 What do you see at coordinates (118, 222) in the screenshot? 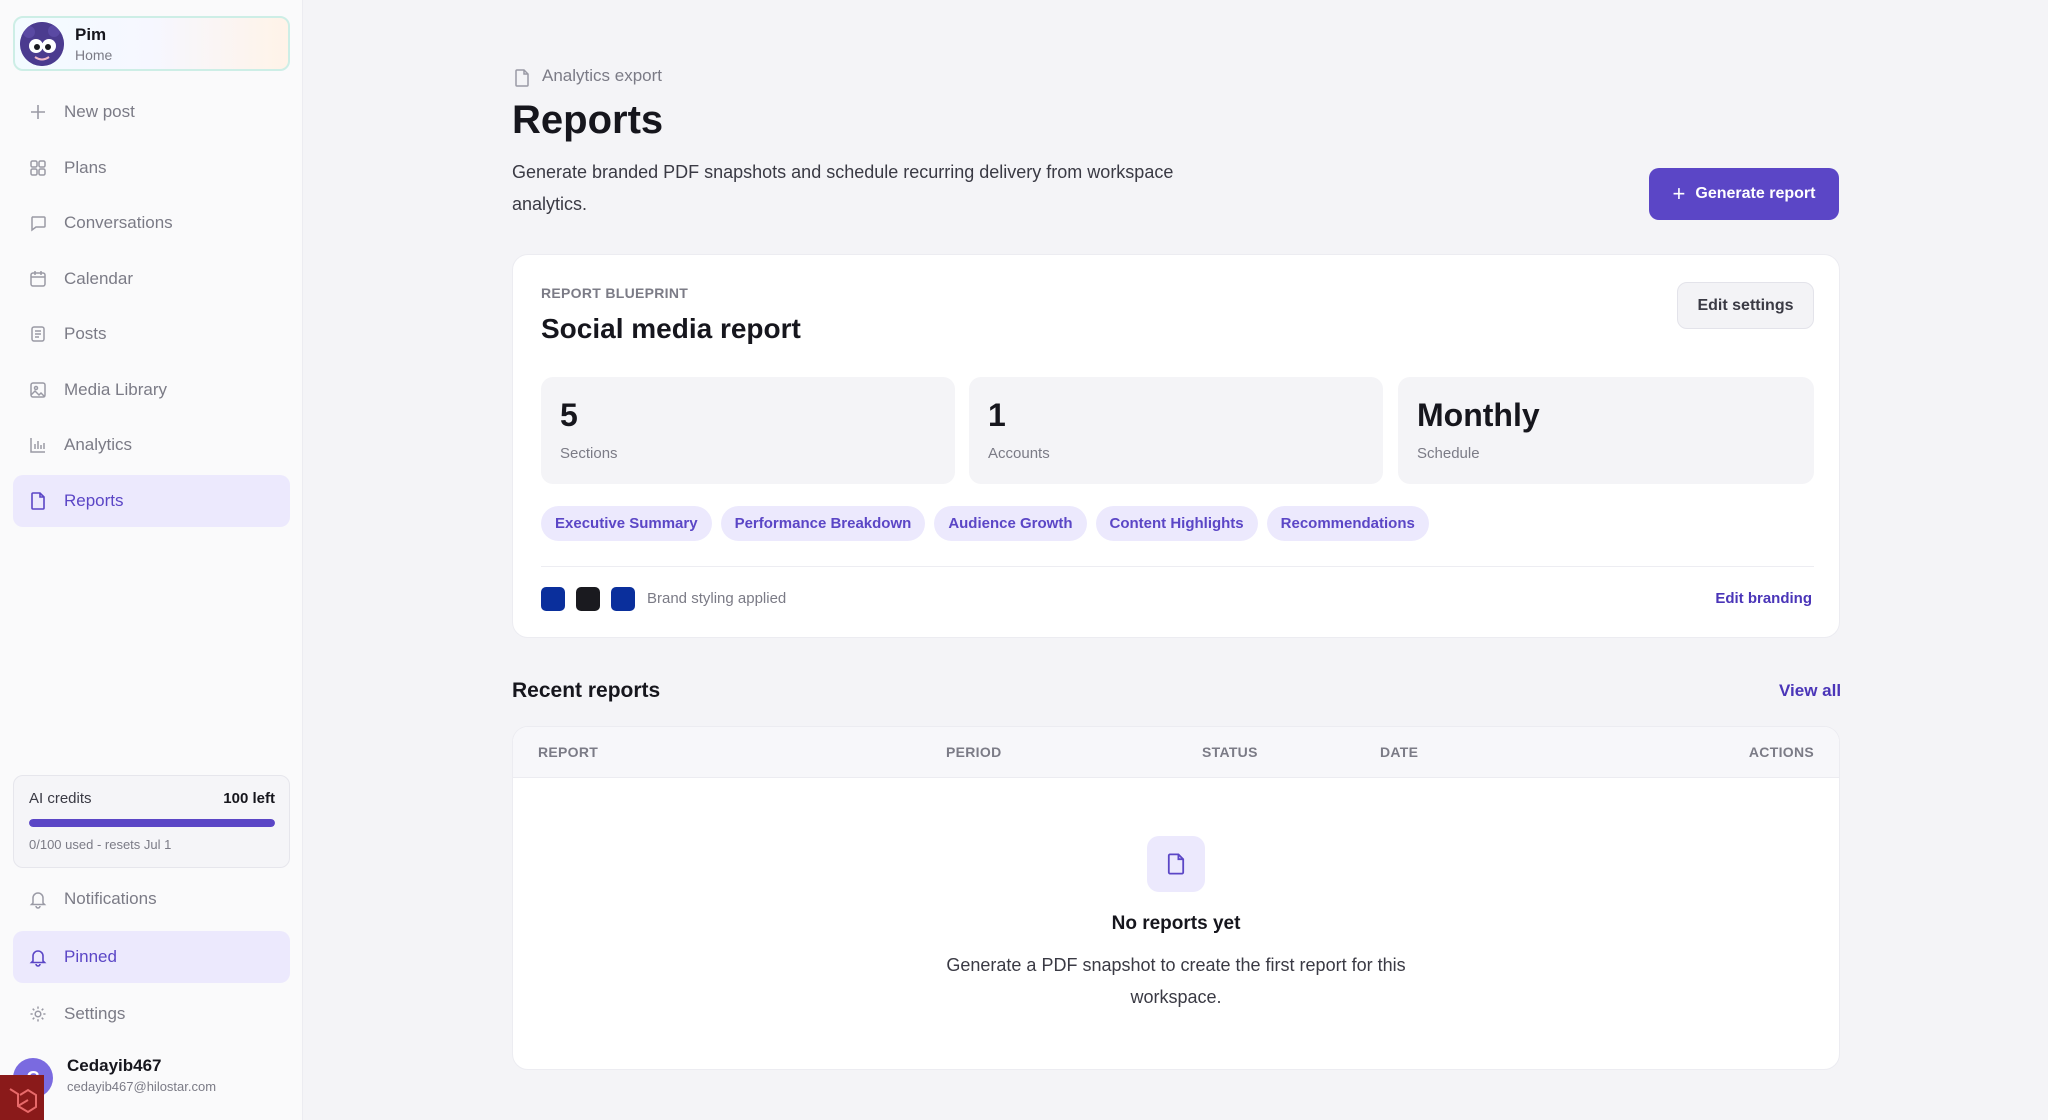
I see `nav-label: Conversations` at bounding box center [118, 222].